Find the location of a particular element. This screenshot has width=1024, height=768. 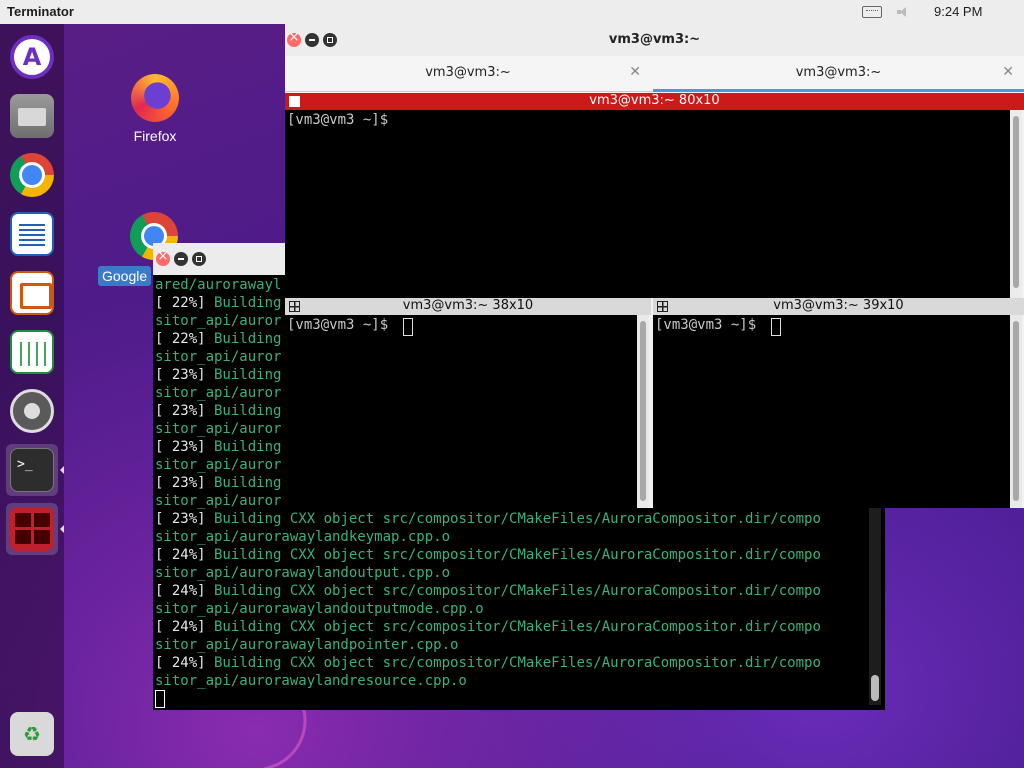

dock-item-writer is located at coordinates (32, 234).